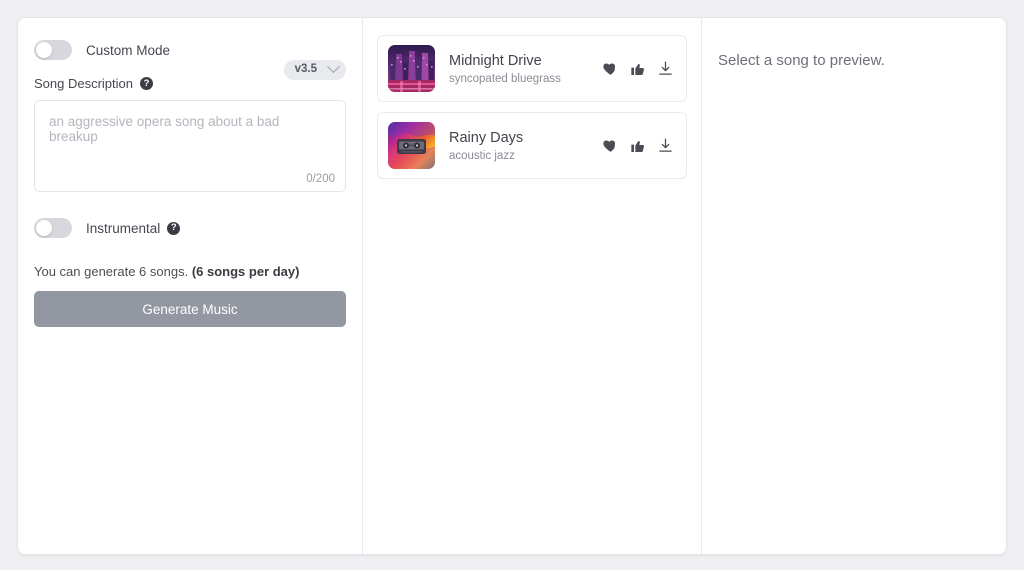  What do you see at coordinates (411, 145) in the screenshot?
I see `cassette-tape-thumbnail` at bounding box center [411, 145].